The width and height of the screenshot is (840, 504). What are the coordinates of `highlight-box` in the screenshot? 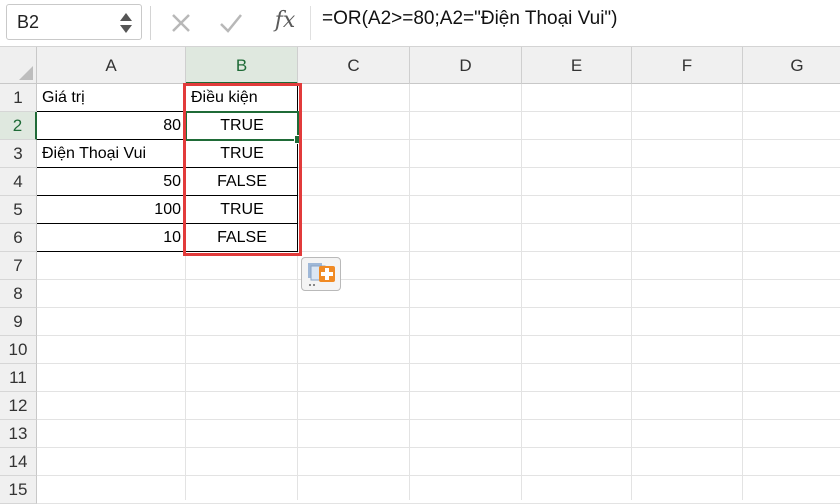 It's located at (242, 169).